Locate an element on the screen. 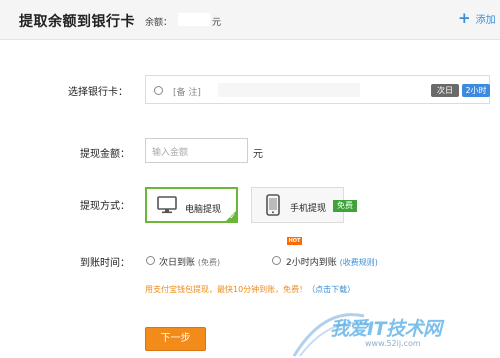 Image resolution: width=500 pixels, height=358 pixels. add-label: 添加 is located at coordinates (485, 20).